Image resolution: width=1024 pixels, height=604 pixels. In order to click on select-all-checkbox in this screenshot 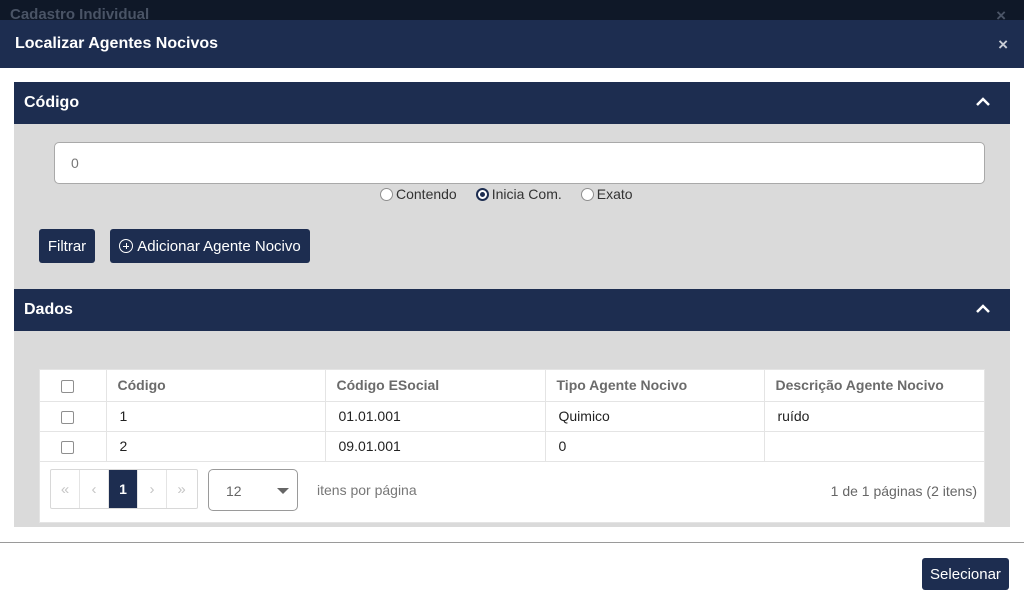, I will do `click(67, 387)`.